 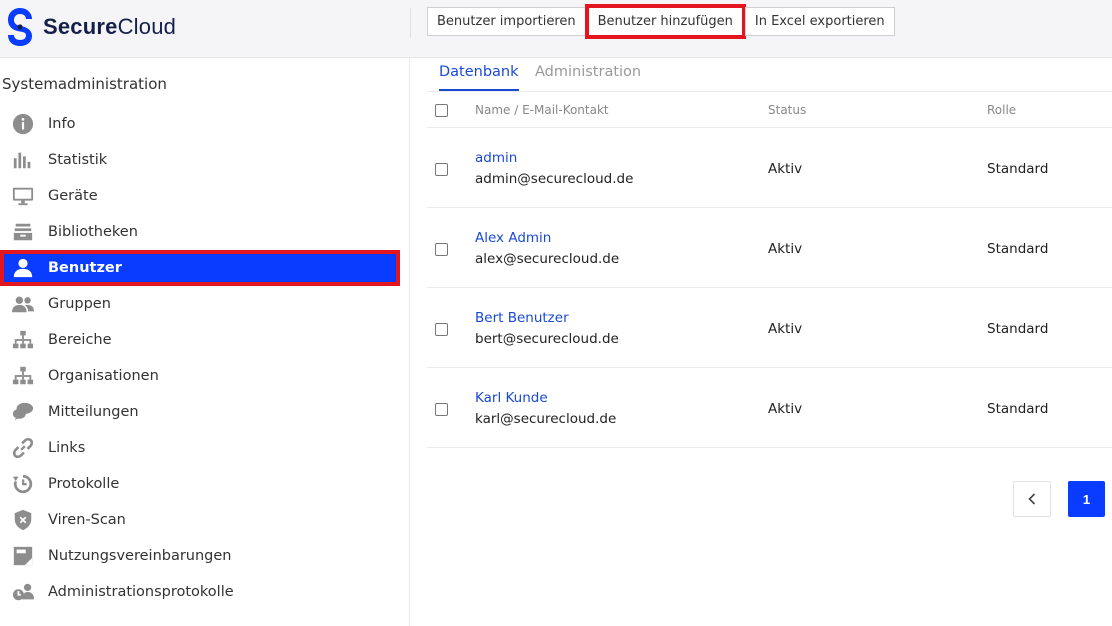 What do you see at coordinates (23, 160) in the screenshot?
I see `bar-chart-icon` at bounding box center [23, 160].